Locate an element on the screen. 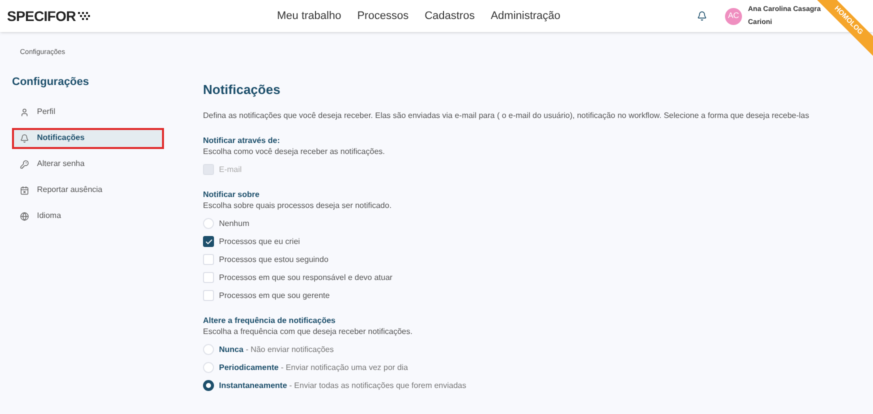  option-label: E-mail is located at coordinates (230, 170).